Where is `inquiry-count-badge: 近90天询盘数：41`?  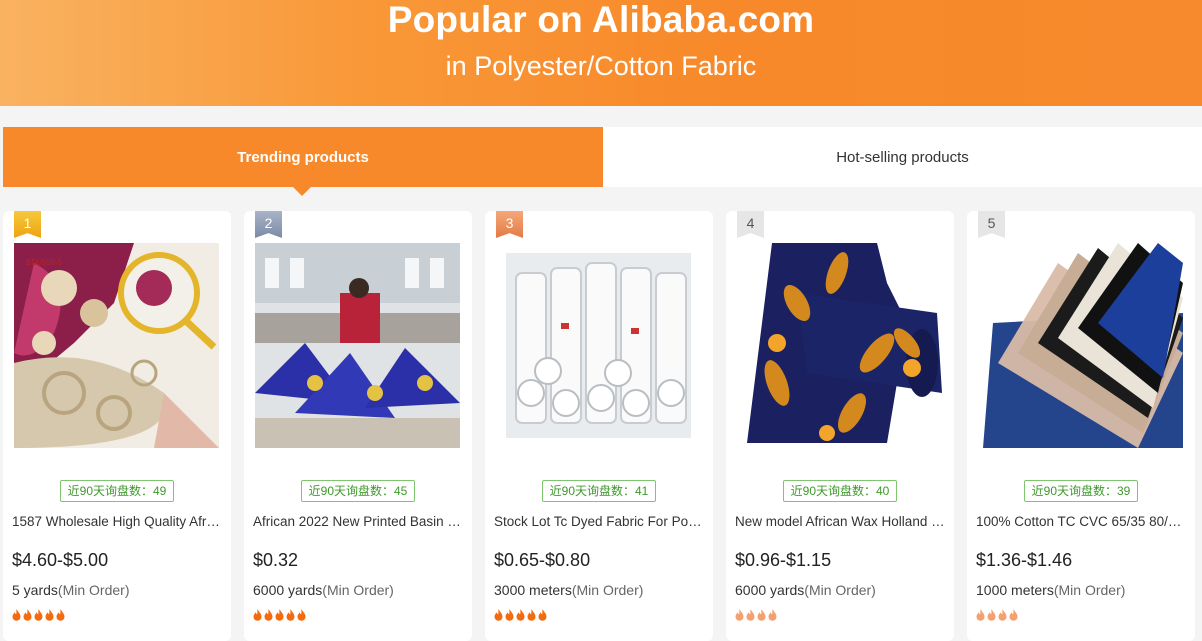
inquiry-count-badge: 近90天询盘数：41 is located at coordinates (599, 491).